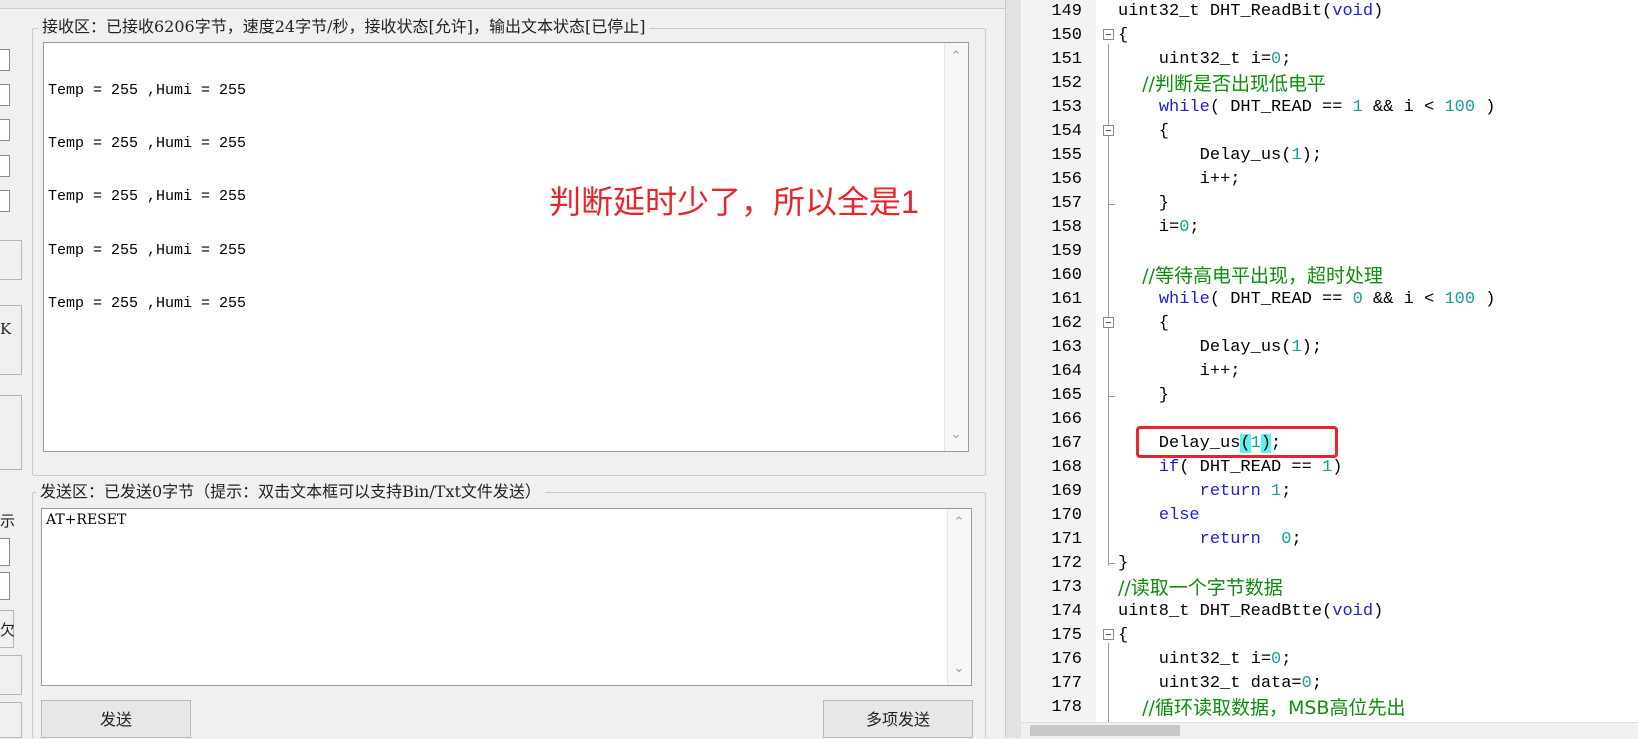 This screenshot has width=1638, height=739. I want to click on edge-label-3: 欠, so click(8, 630).